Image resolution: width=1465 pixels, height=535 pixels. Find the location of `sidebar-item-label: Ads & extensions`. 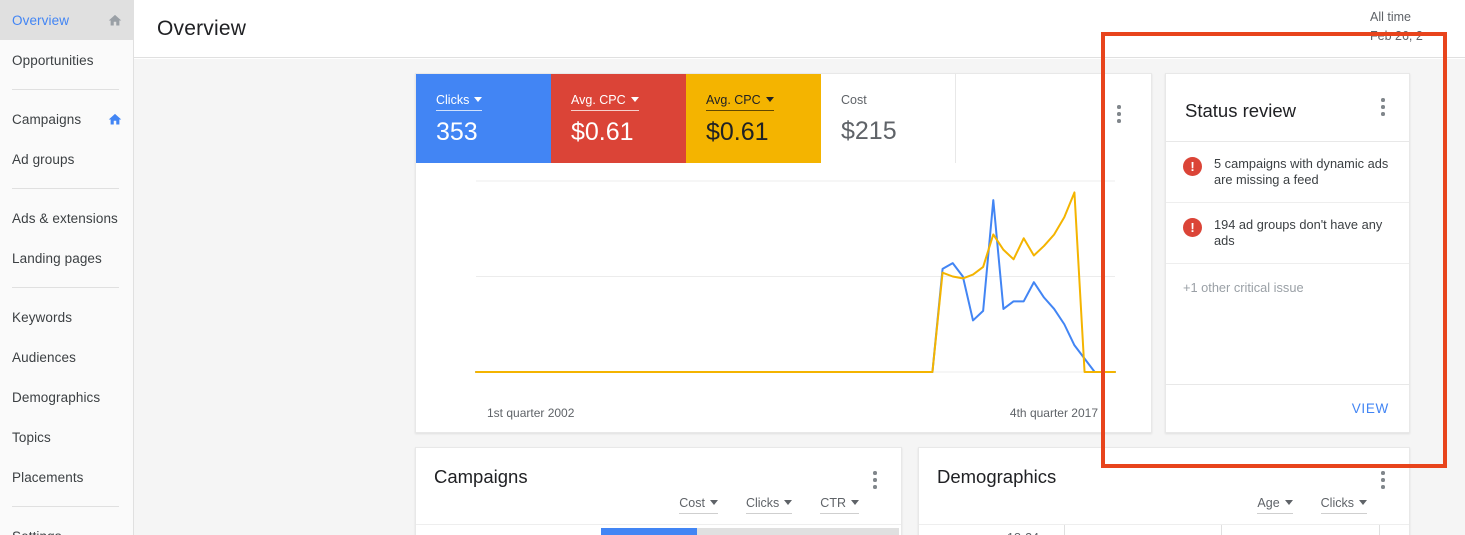

sidebar-item-label: Ads & extensions is located at coordinates (65, 218).